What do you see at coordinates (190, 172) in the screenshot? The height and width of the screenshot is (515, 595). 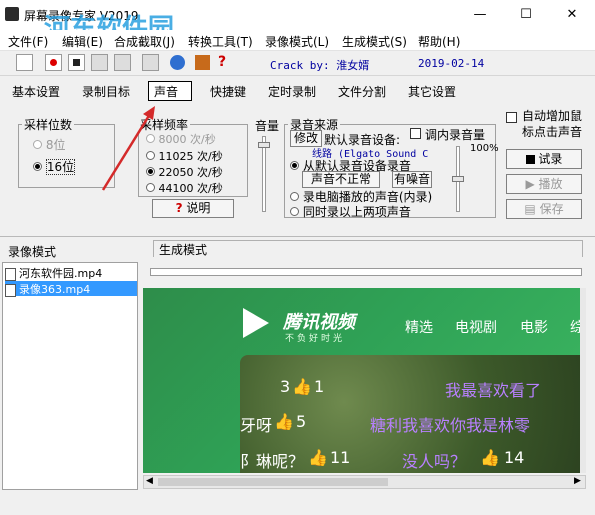 I see `rate-22050-label: 22050 次/秒` at bounding box center [190, 172].